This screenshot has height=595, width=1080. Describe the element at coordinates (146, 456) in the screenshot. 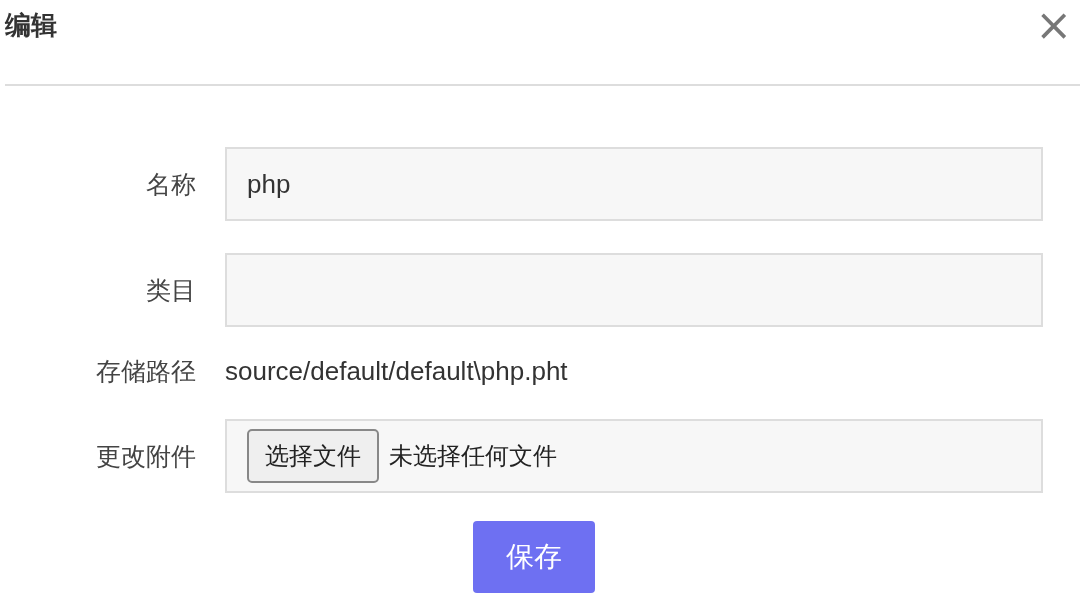

I see `field-label: 更改附件` at that location.